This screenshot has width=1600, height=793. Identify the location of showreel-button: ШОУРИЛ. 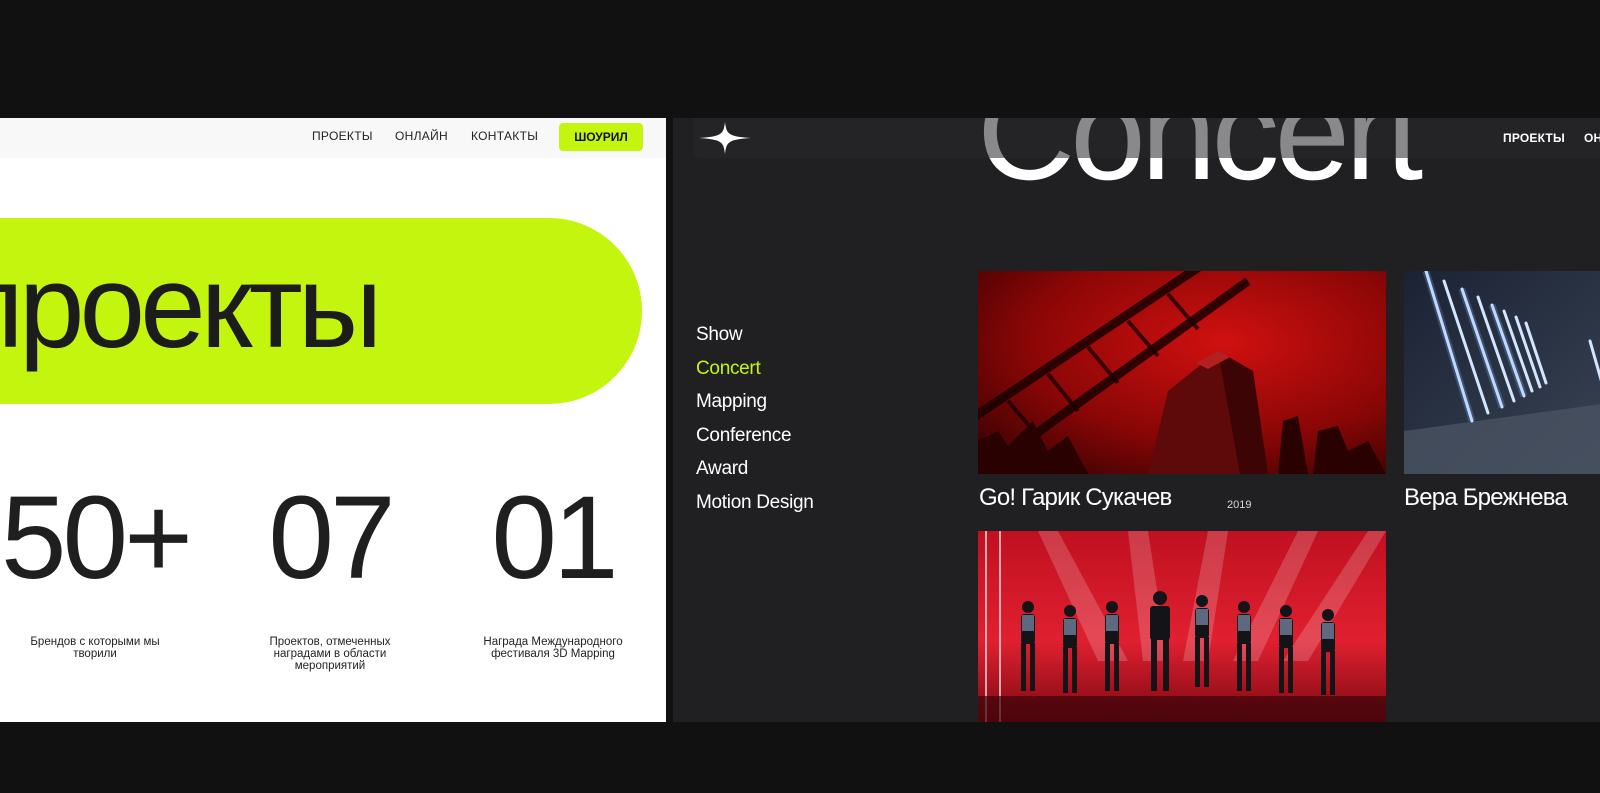
(601, 137).